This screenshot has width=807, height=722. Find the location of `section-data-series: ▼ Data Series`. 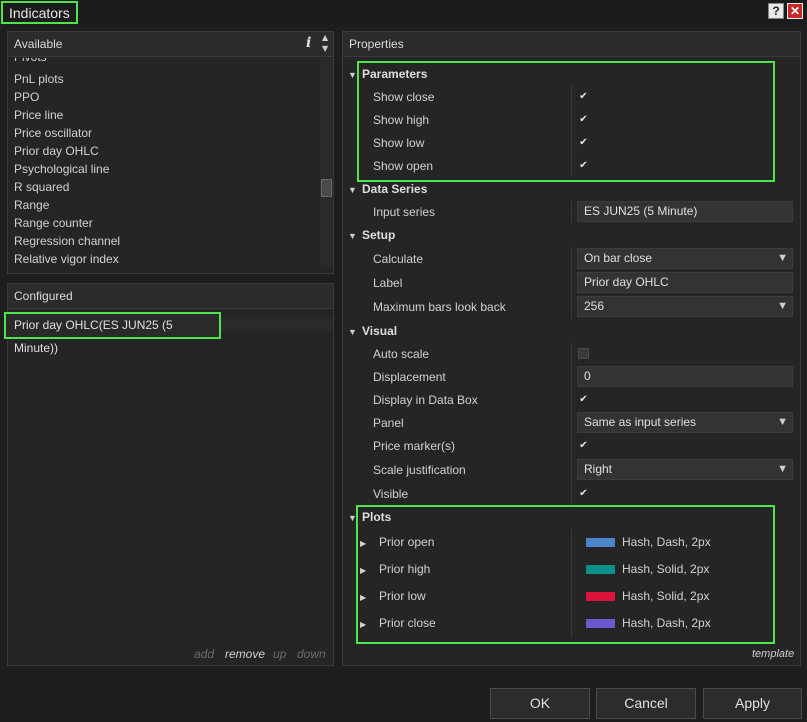

section-data-series: ▼ Data Series is located at coordinates (387, 189).